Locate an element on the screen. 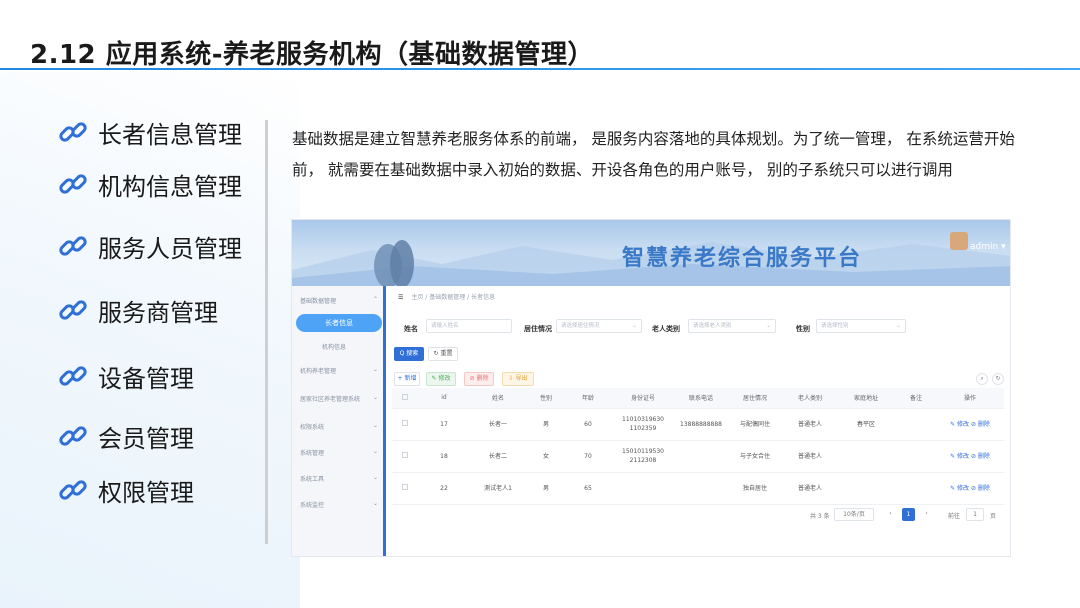 The height and width of the screenshot is (608, 1080). column-header: 性别 is located at coordinates (546, 398).